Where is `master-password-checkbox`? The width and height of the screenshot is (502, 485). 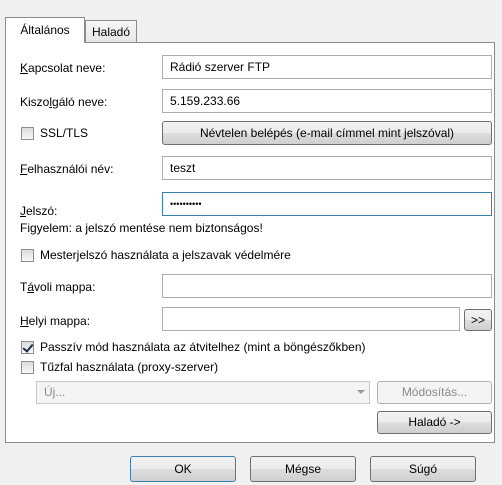
master-password-checkbox is located at coordinates (27, 255).